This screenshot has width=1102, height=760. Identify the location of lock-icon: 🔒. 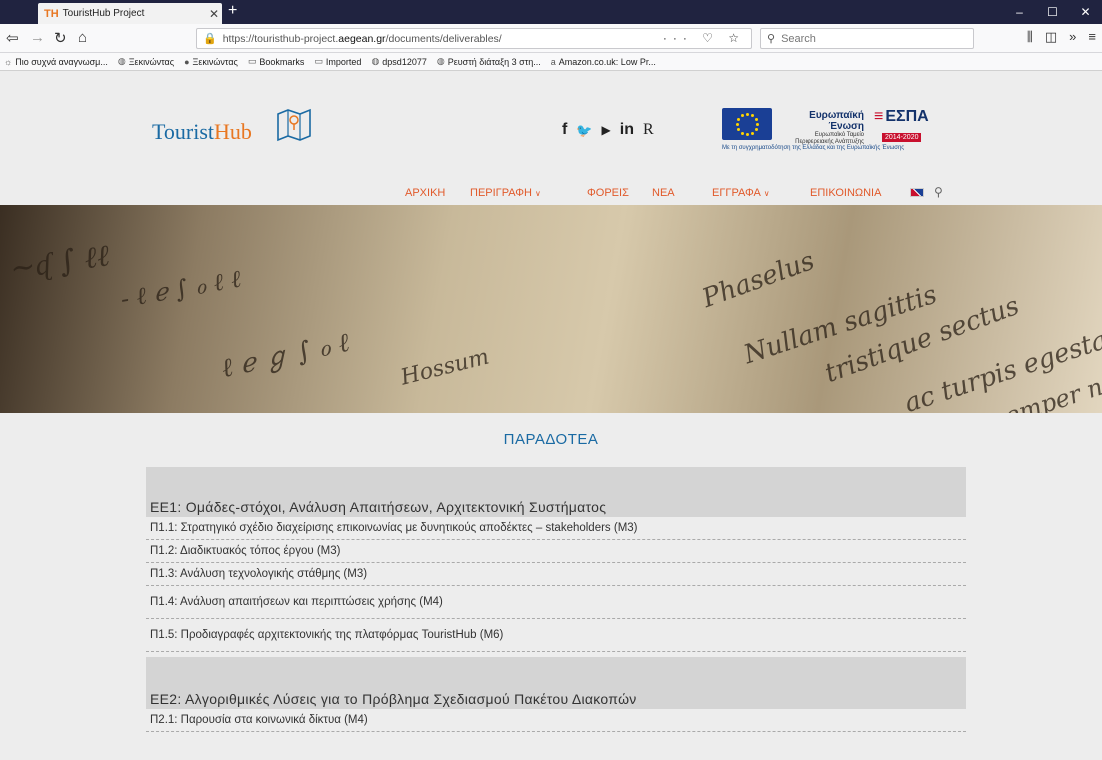
(210, 39).